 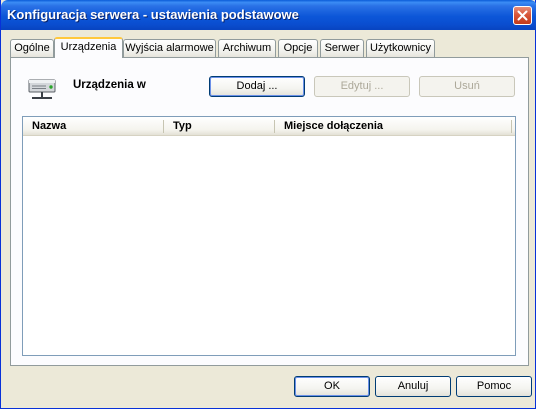 I want to click on tab-archiwum: Archiwum, so click(x=247, y=48).